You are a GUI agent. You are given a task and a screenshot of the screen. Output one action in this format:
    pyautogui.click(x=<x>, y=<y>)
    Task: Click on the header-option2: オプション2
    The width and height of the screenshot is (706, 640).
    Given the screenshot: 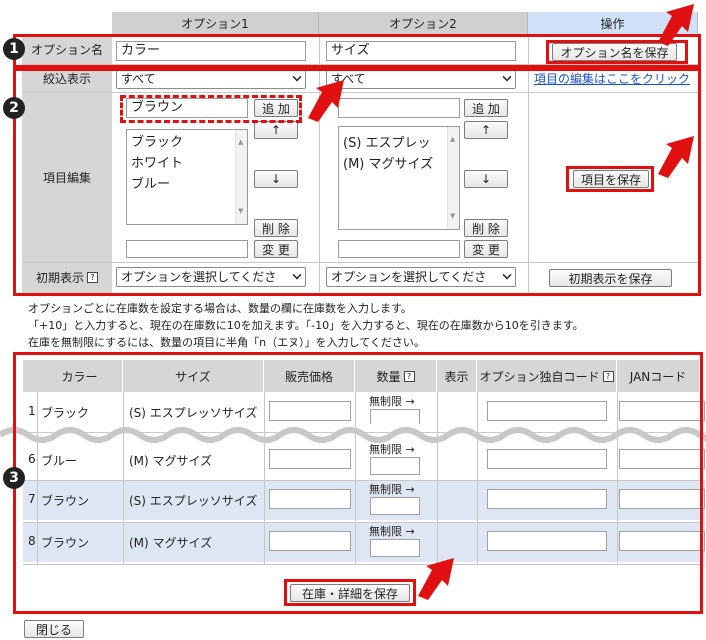 What is the action you would take?
    pyautogui.click(x=423, y=23)
    